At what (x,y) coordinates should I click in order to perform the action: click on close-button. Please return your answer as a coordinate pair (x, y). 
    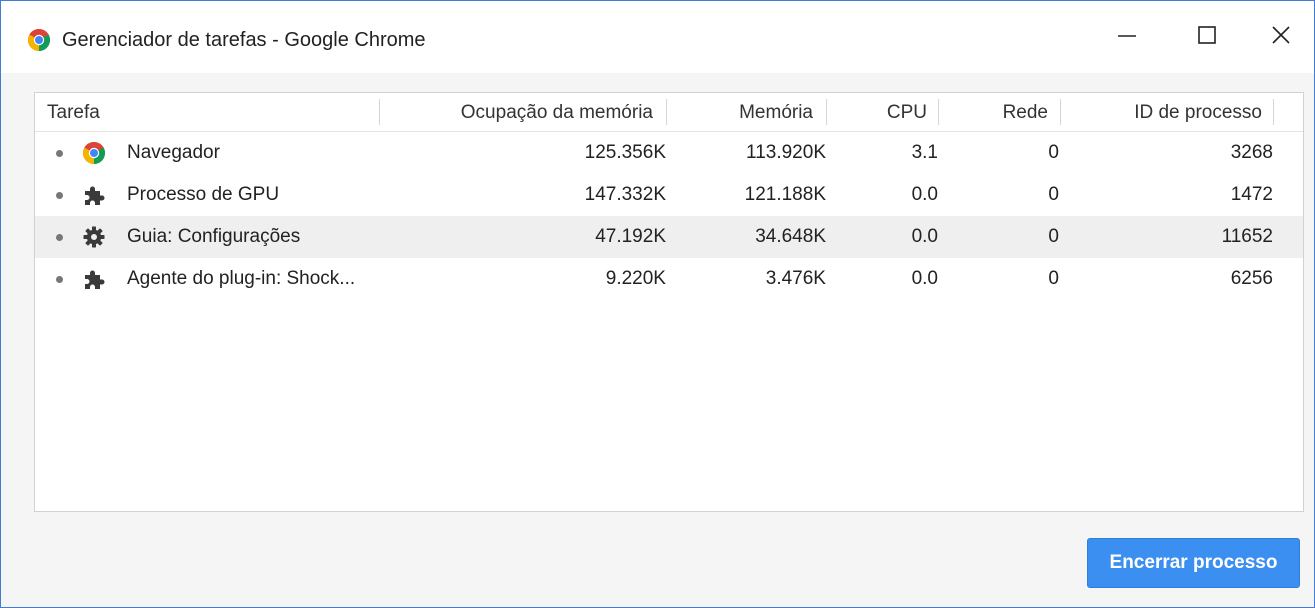
    Looking at the image, I should click on (1277, 37).